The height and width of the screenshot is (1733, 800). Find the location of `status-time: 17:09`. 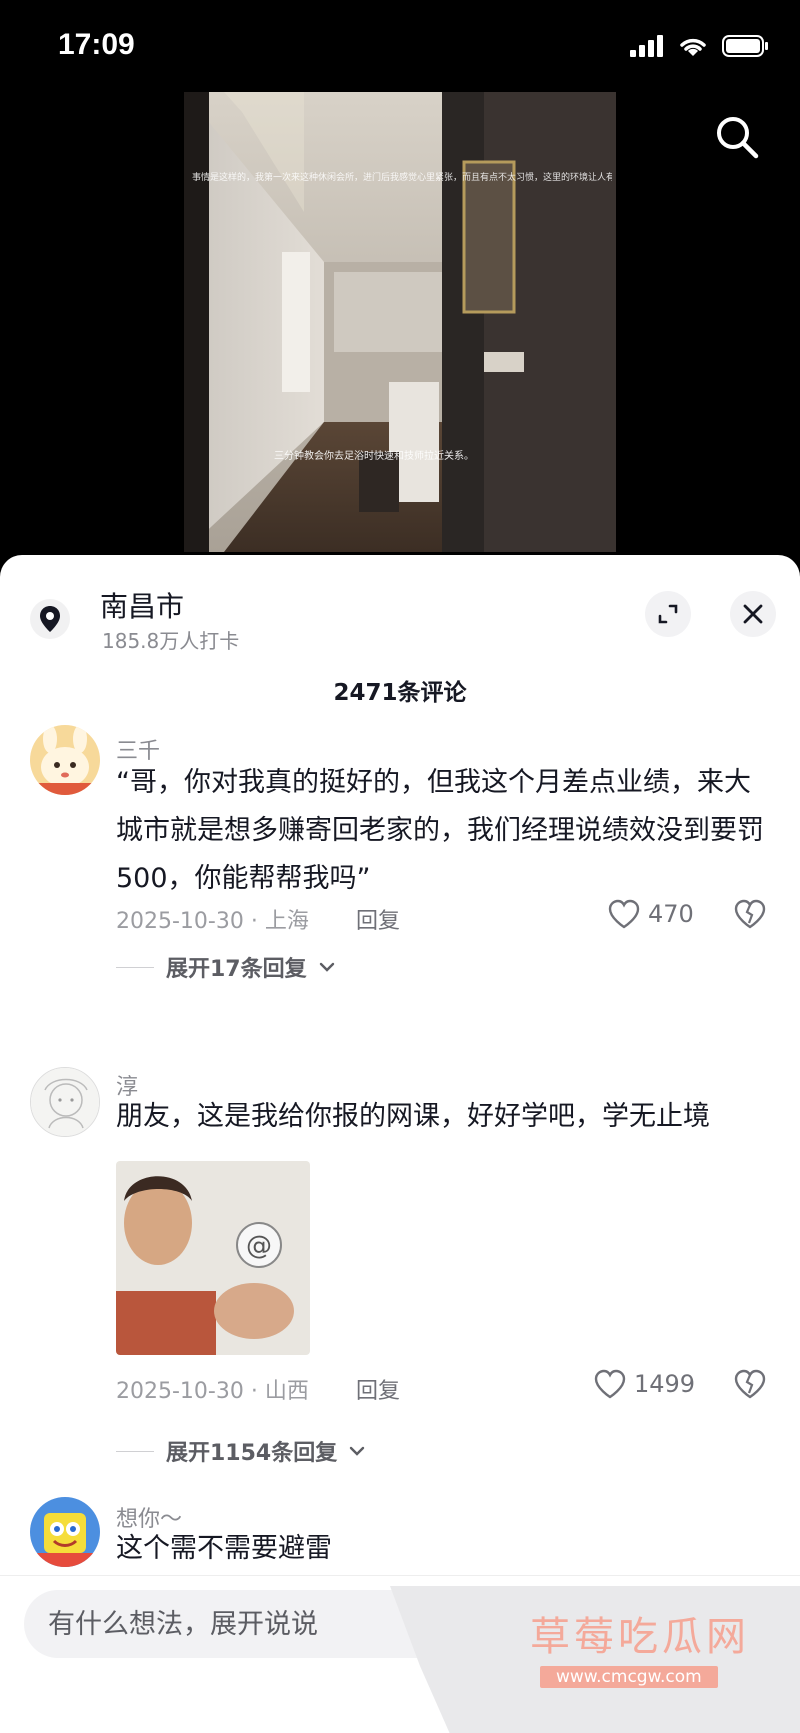

status-time: 17:09 is located at coordinates (96, 44).